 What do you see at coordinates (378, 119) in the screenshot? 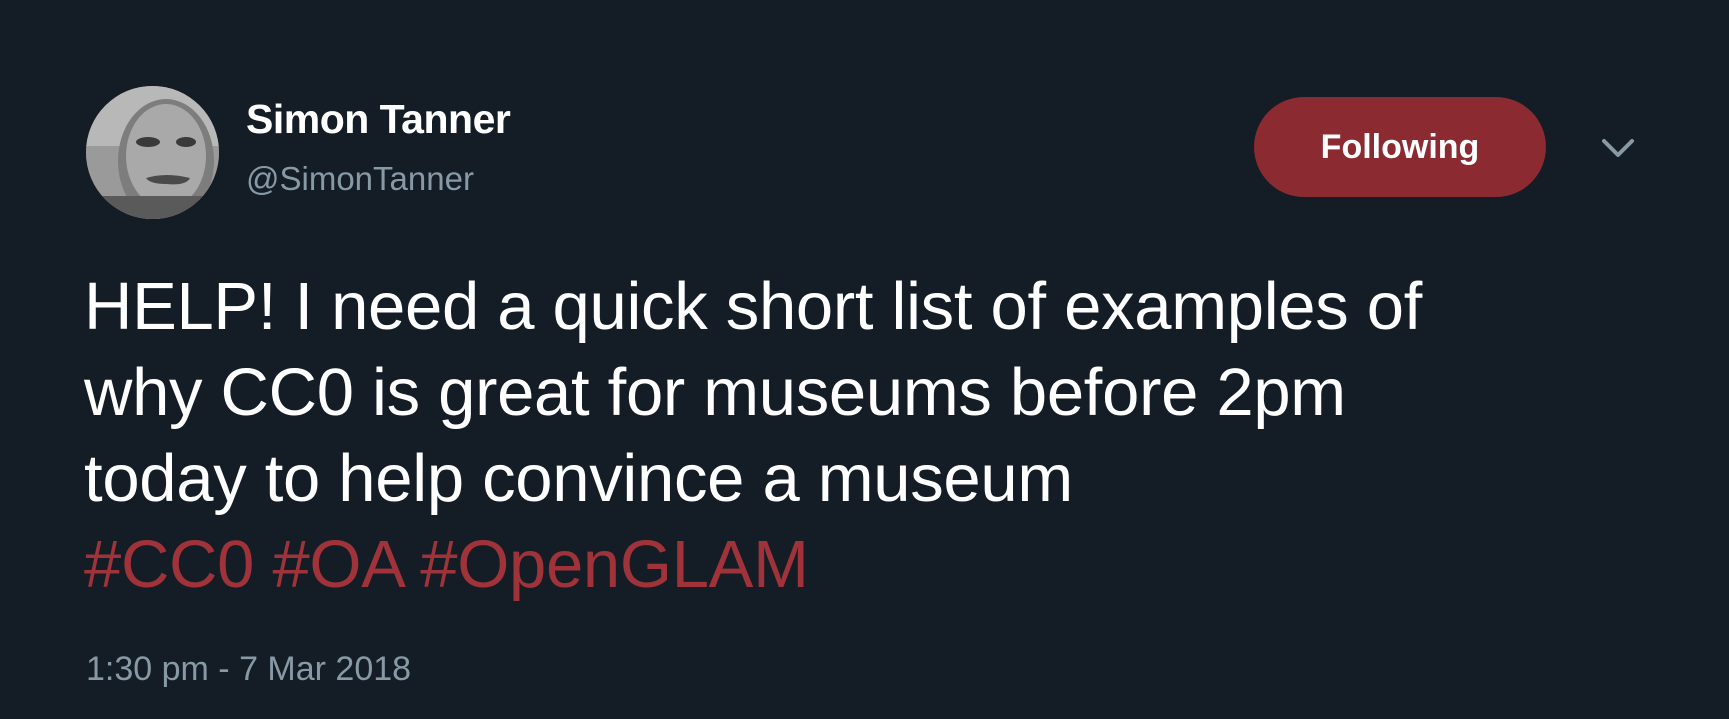
I see `author-name: Simon Tanner` at bounding box center [378, 119].